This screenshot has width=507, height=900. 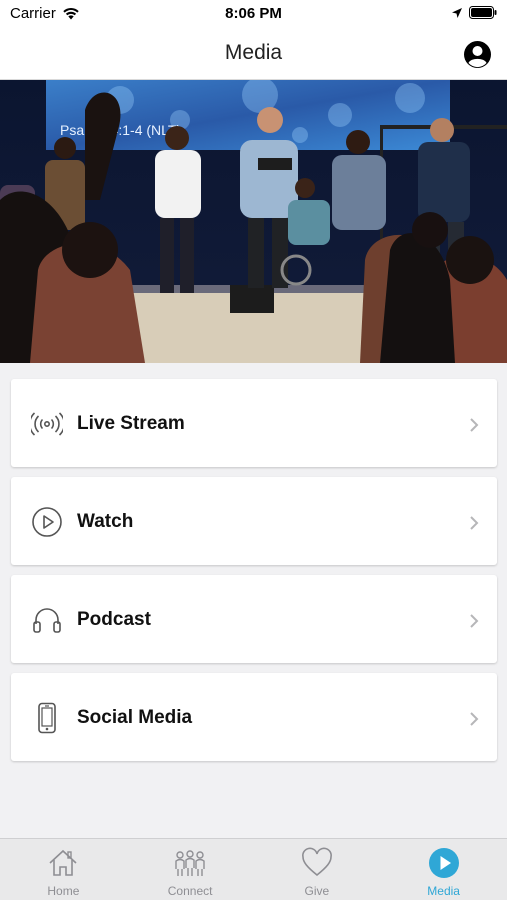 I want to click on status-bar: Carrier 8:06 PM, so click(x=253, y=14).